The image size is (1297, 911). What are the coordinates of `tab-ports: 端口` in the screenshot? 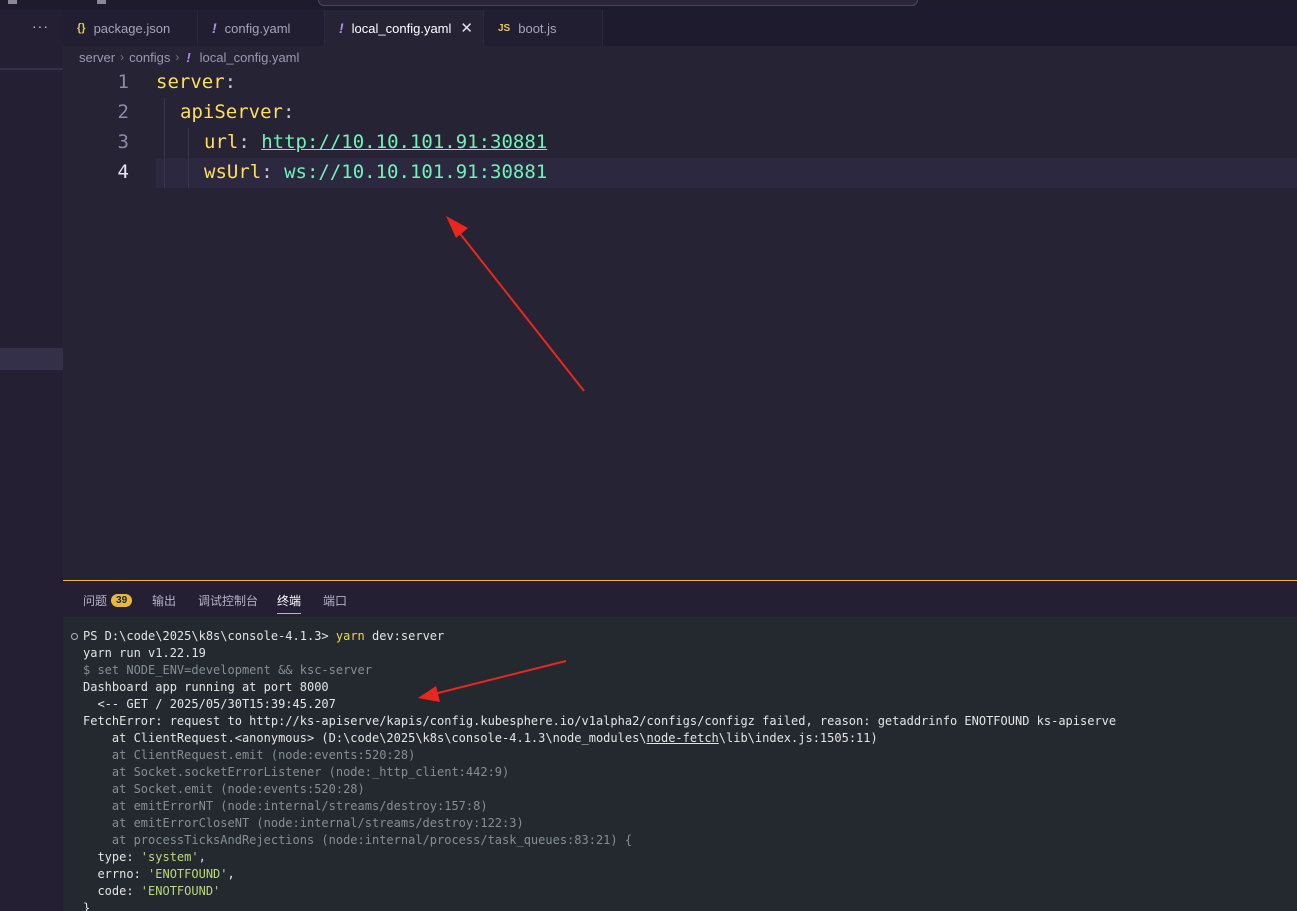 It's located at (335, 600).